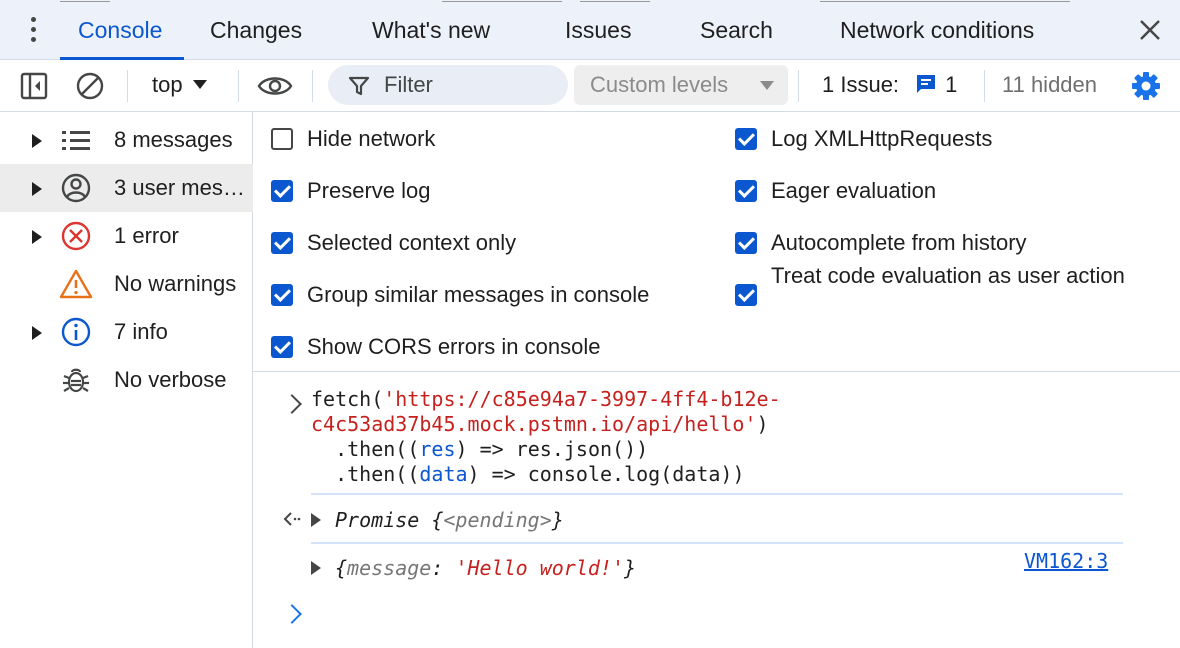 The height and width of the screenshot is (648, 1180). I want to click on javascript-context-select: top, so click(179, 86).